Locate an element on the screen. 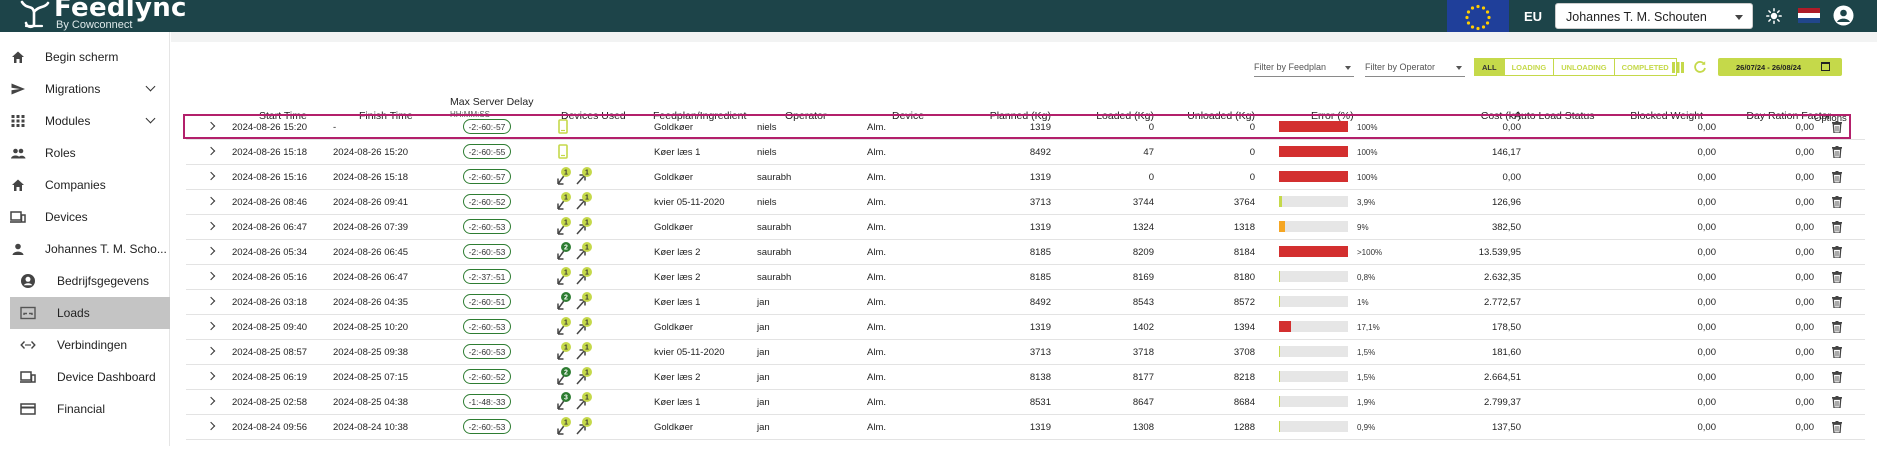 This screenshot has height=452, width=1877. operator-filter: Filter by Operator is located at coordinates (1415, 69).